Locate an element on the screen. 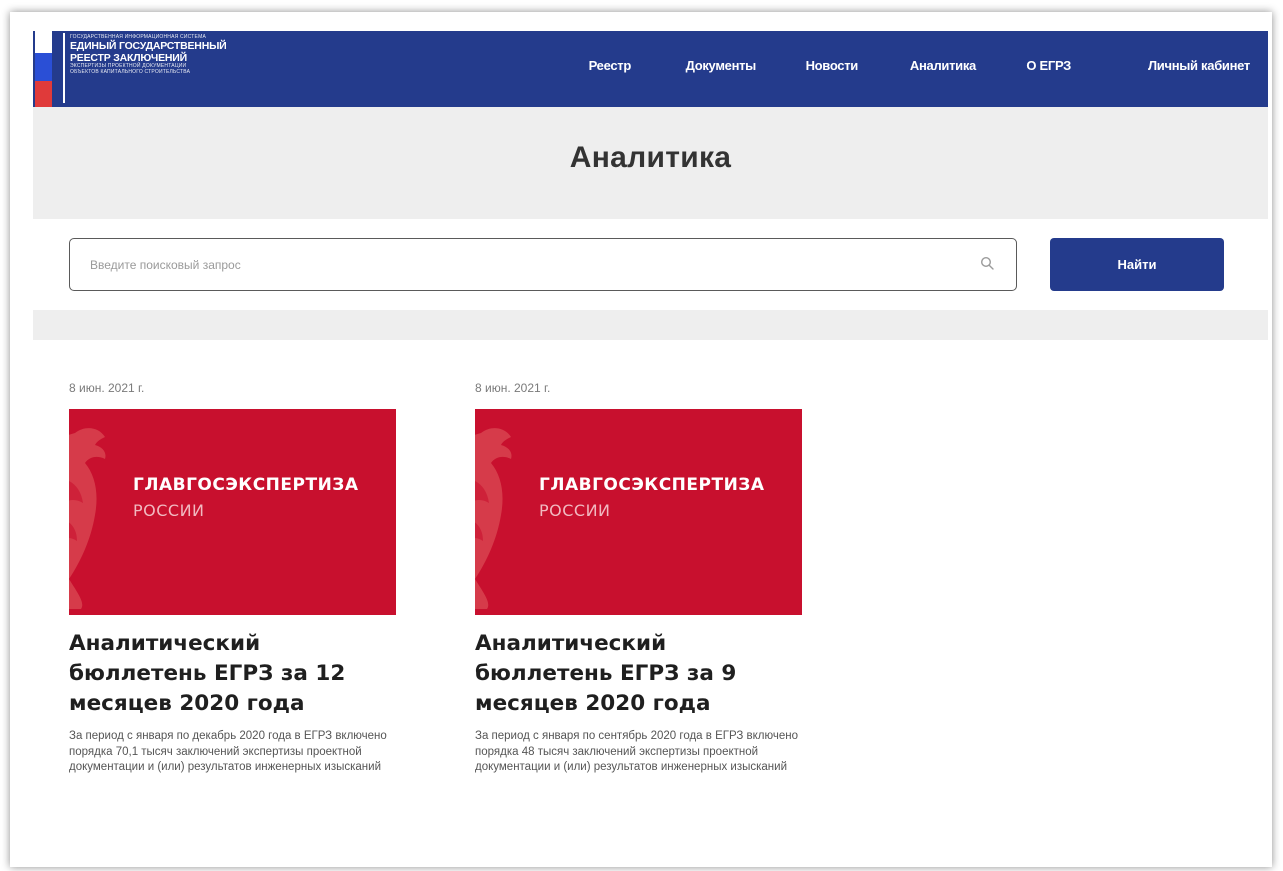 The image size is (1283, 871). nav-link-documents: Документы is located at coordinates (721, 65).